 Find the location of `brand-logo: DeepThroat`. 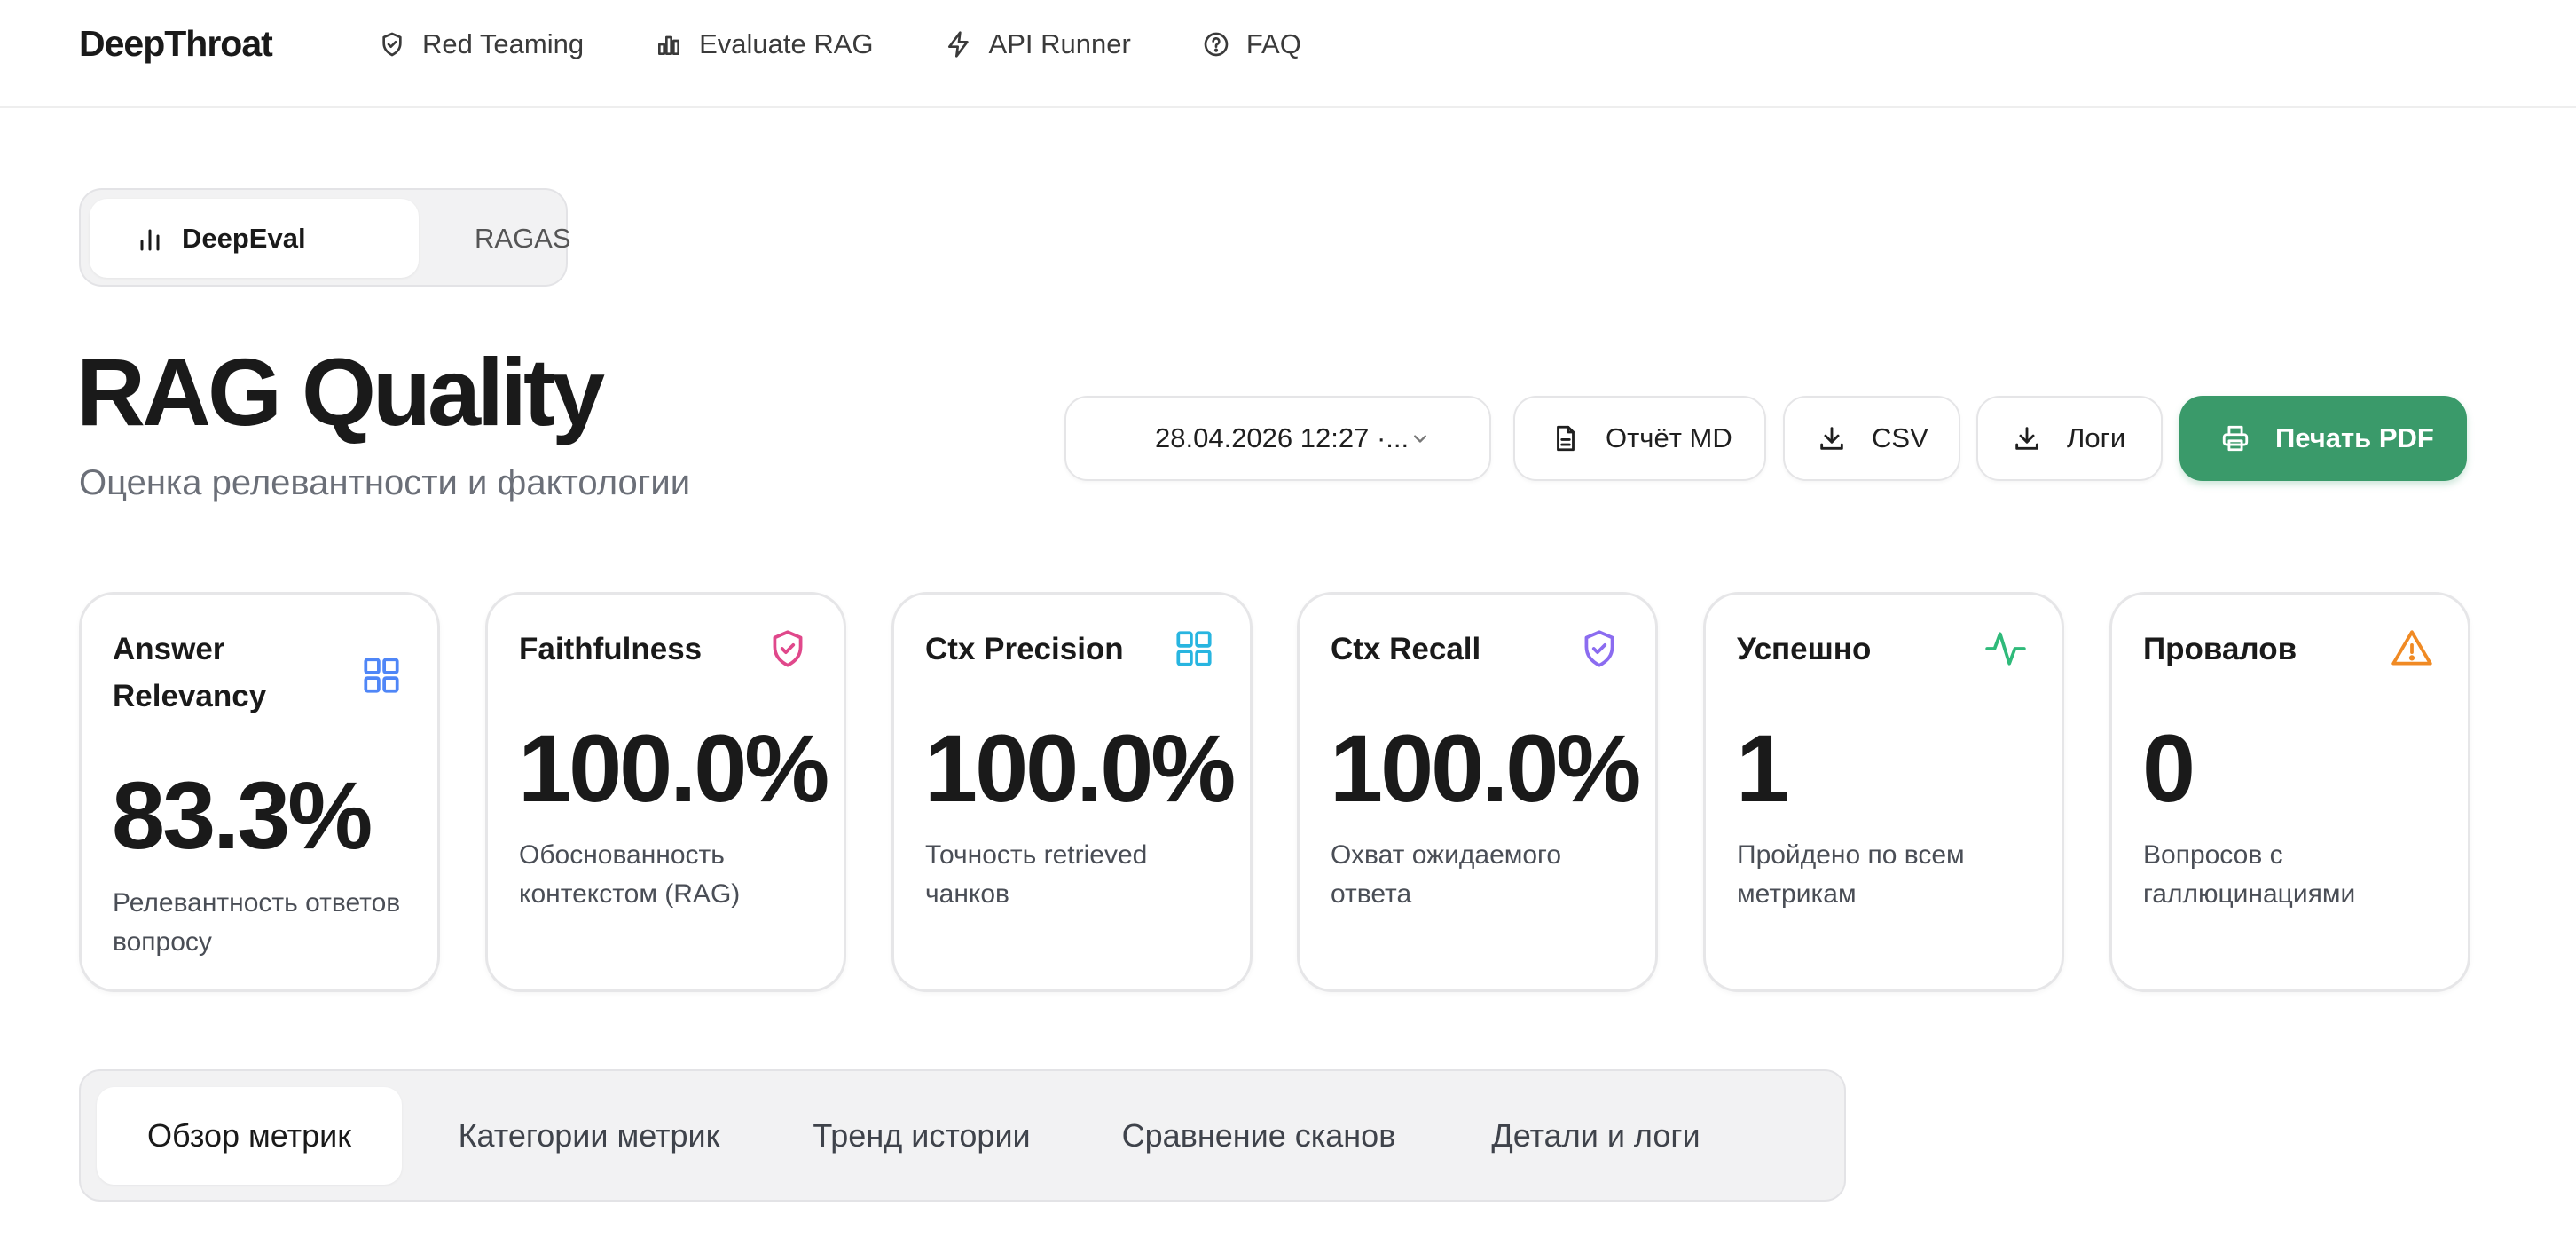

brand-logo: DeepThroat is located at coordinates (176, 44).